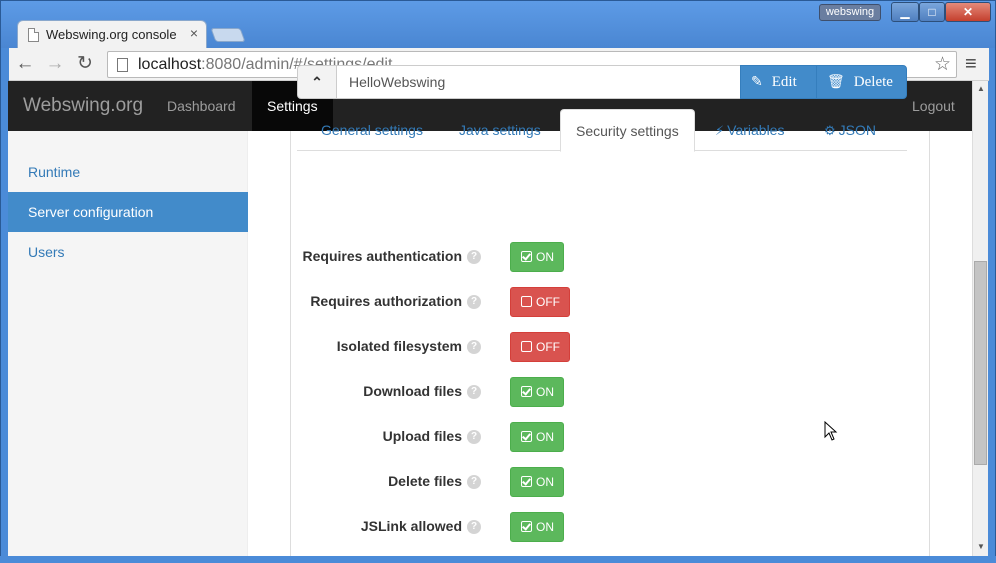  I want to click on sidebar-item-runtime: Runtime, so click(128, 172).